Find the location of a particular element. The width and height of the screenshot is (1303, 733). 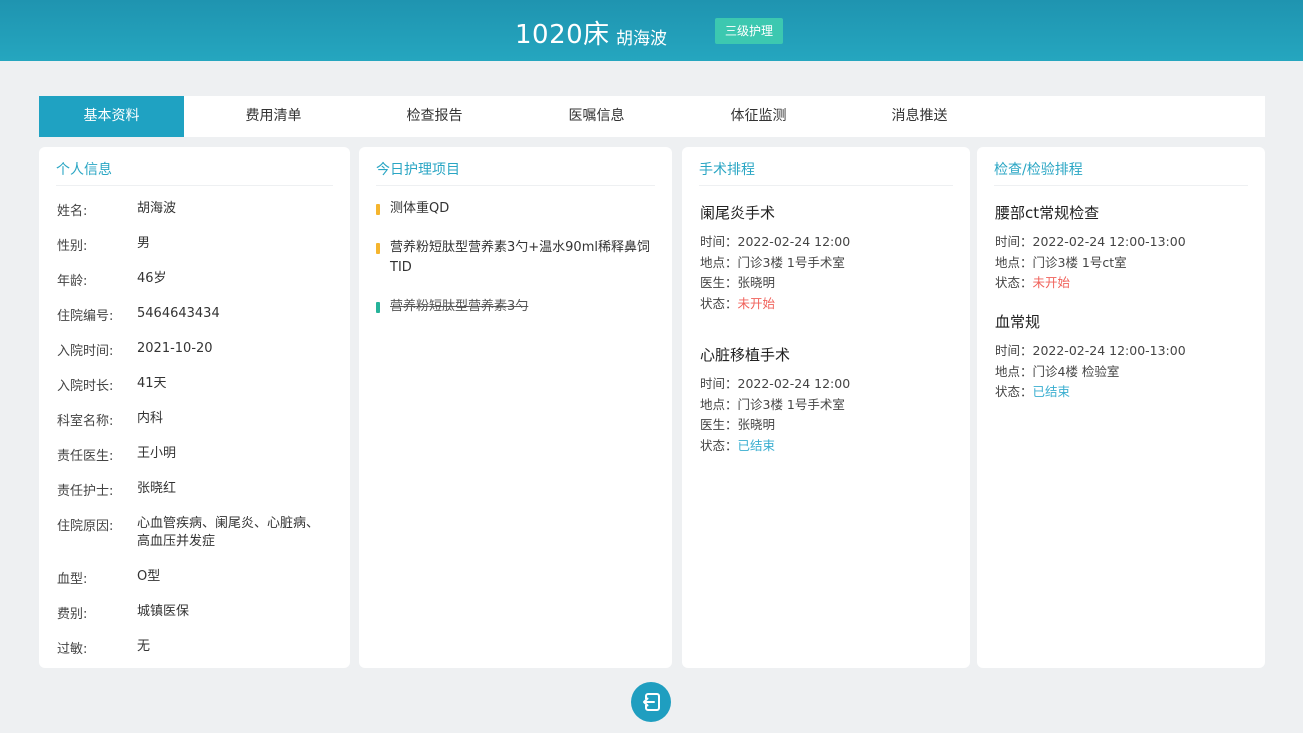

top-header: 1020床 胡海波 三级护理 is located at coordinates (651, 30).